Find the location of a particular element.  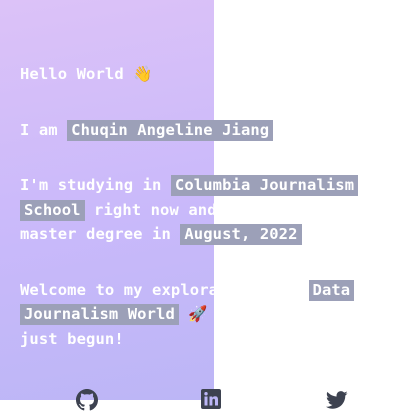

social-links is located at coordinates (200, 400).